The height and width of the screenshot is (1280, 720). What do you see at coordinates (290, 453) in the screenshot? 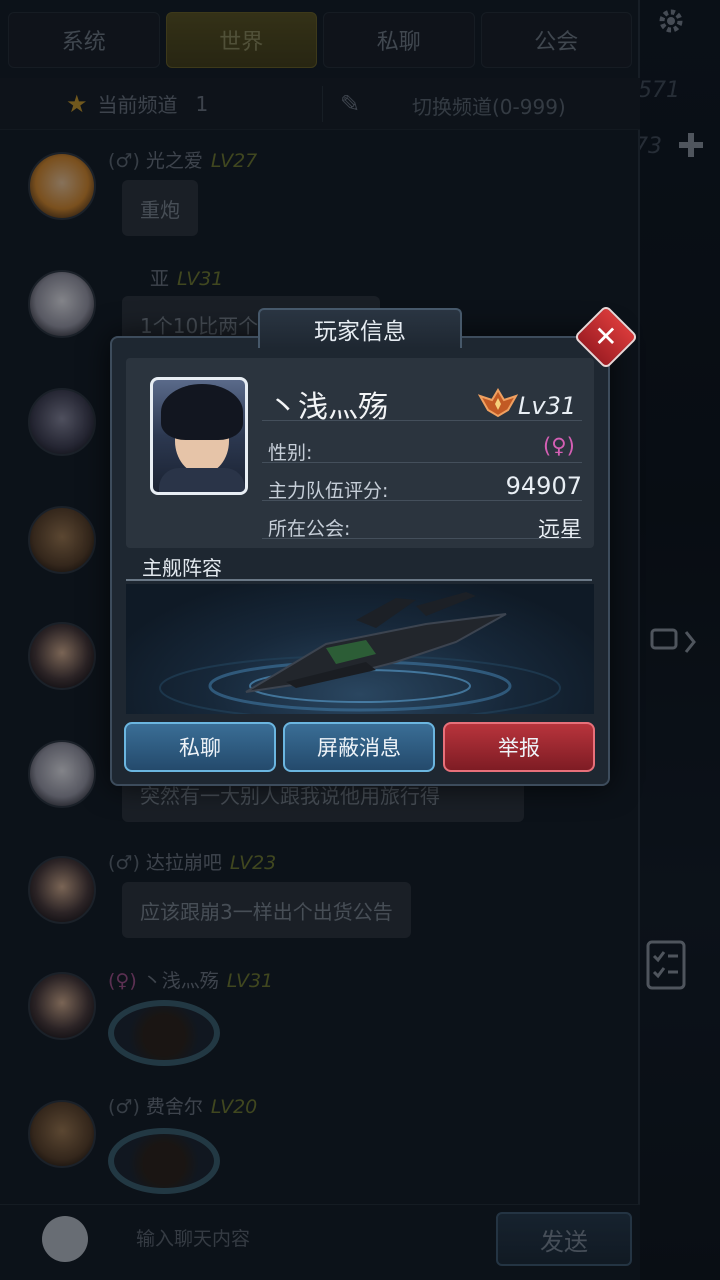
I see `gender-label: 性别:` at bounding box center [290, 453].